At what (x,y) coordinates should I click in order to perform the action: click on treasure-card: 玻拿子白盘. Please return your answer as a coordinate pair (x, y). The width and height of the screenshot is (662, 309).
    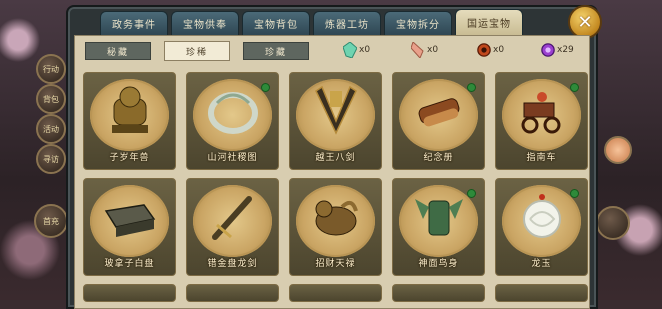
    Looking at the image, I should click on (129, 227).